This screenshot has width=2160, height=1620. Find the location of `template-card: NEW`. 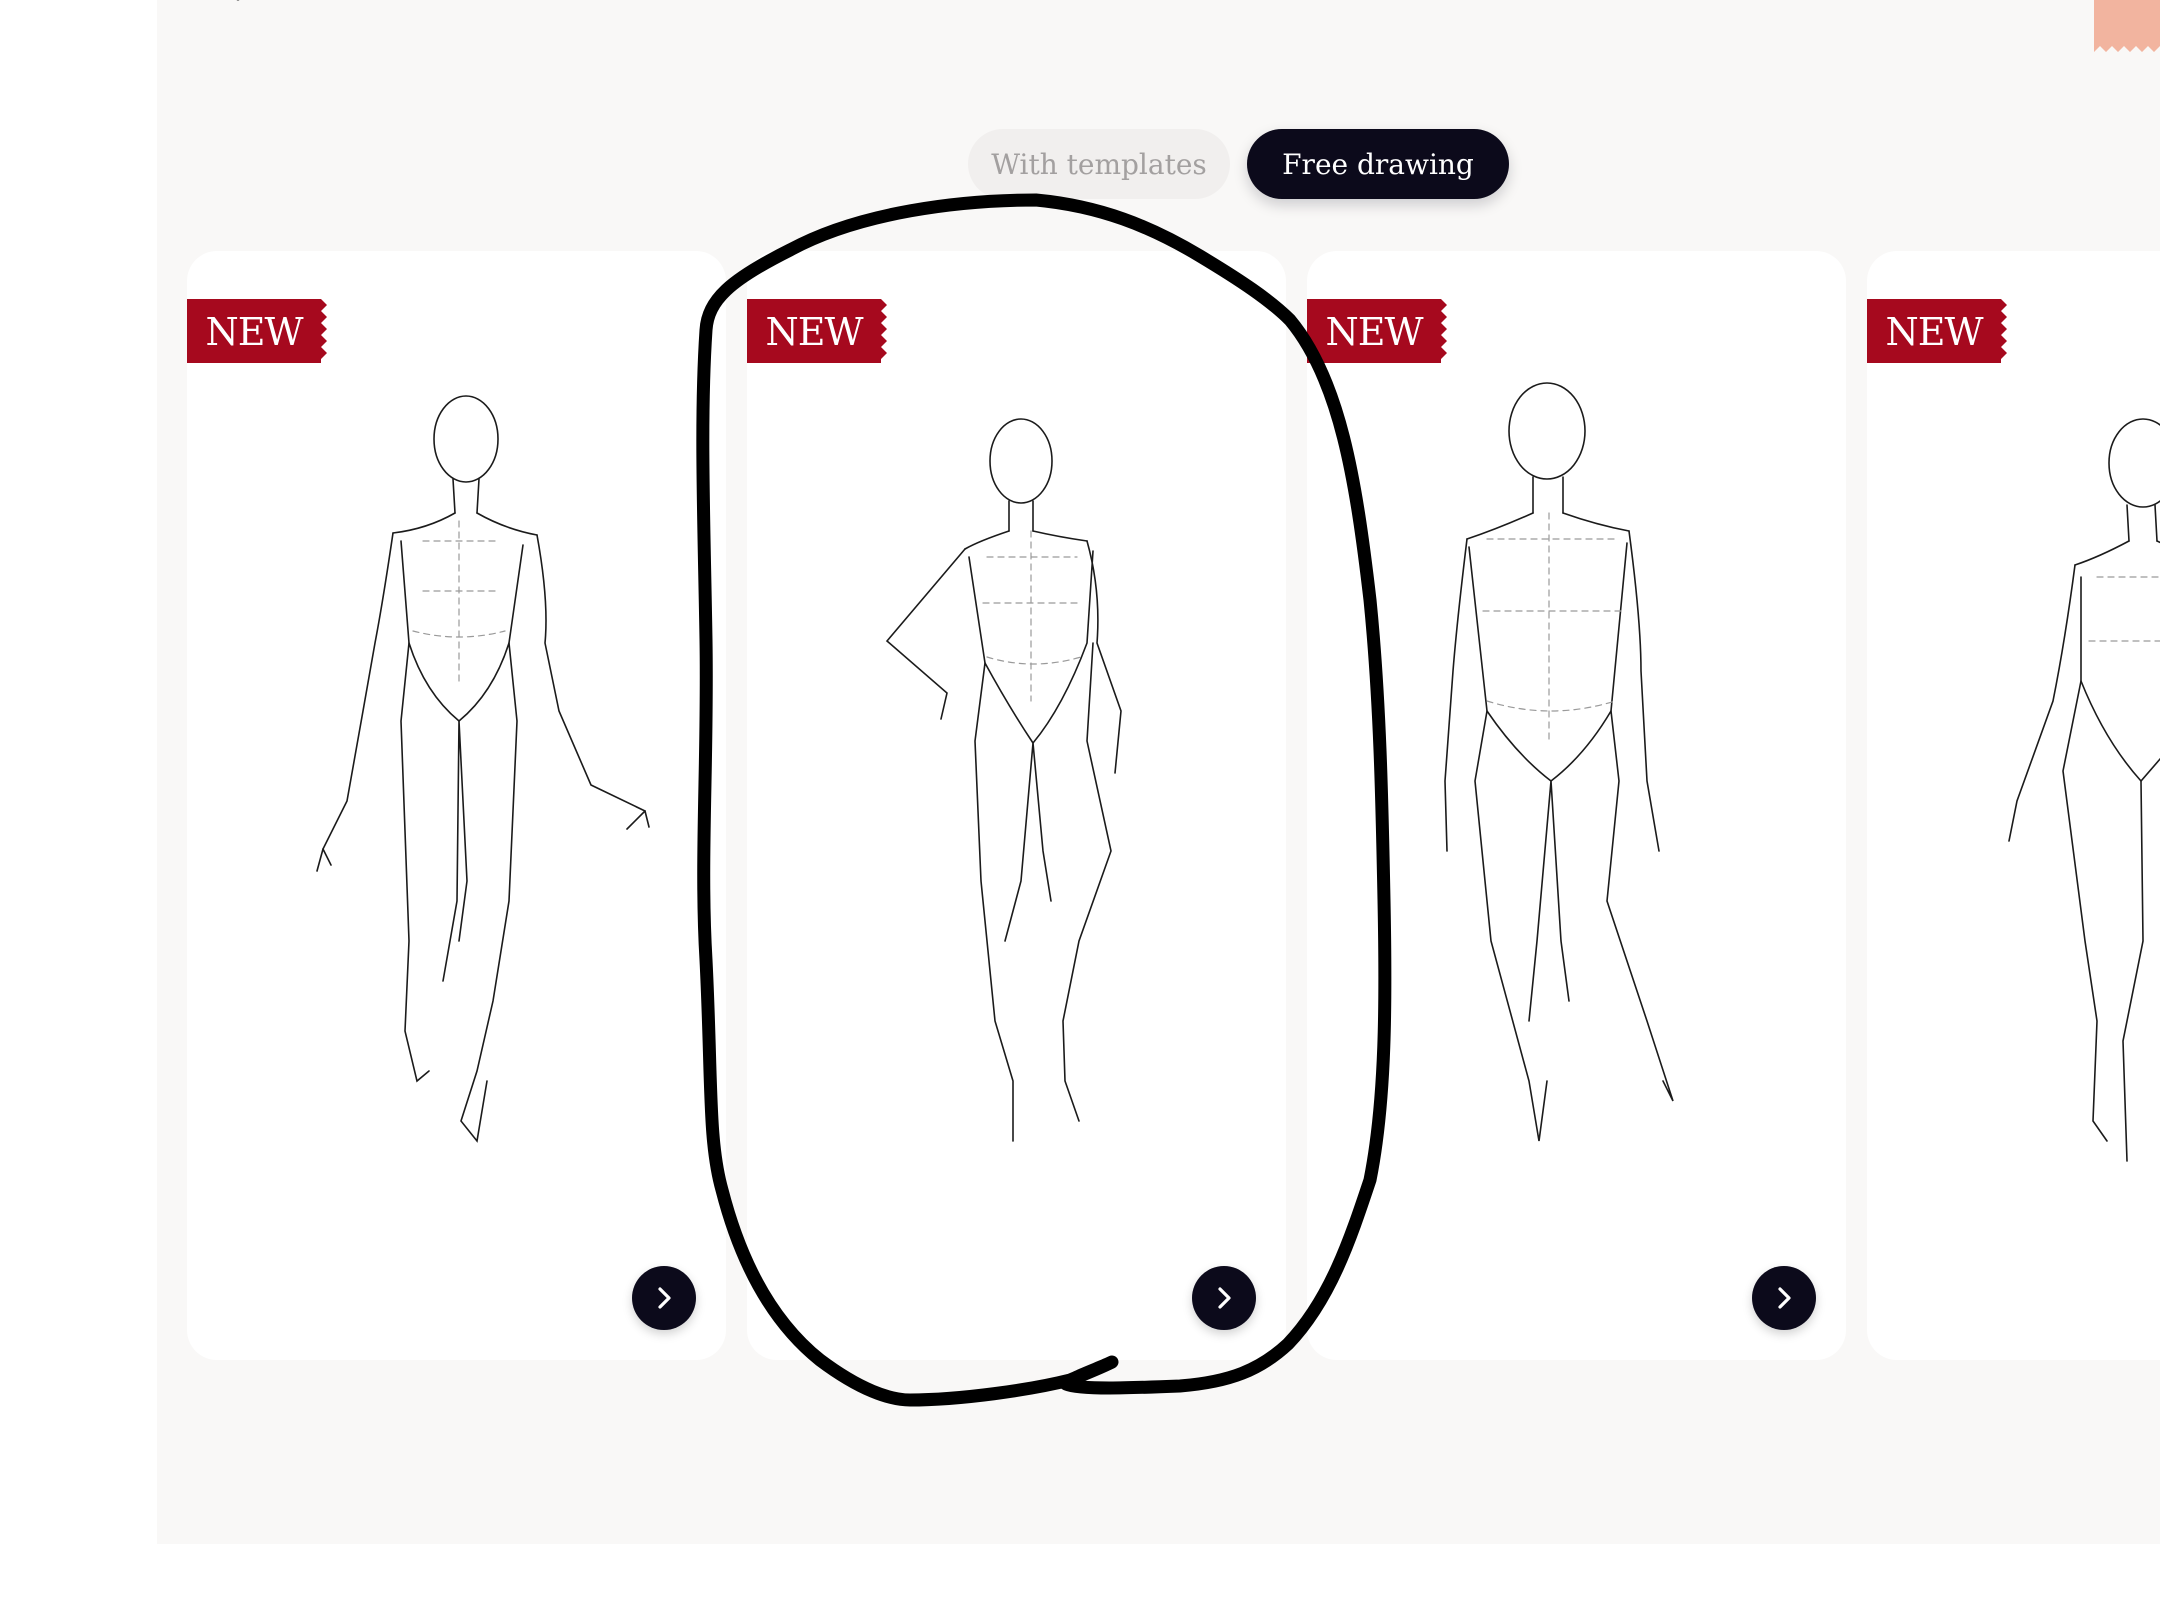

template-card: NEW is located at coordinates (2013, 805).